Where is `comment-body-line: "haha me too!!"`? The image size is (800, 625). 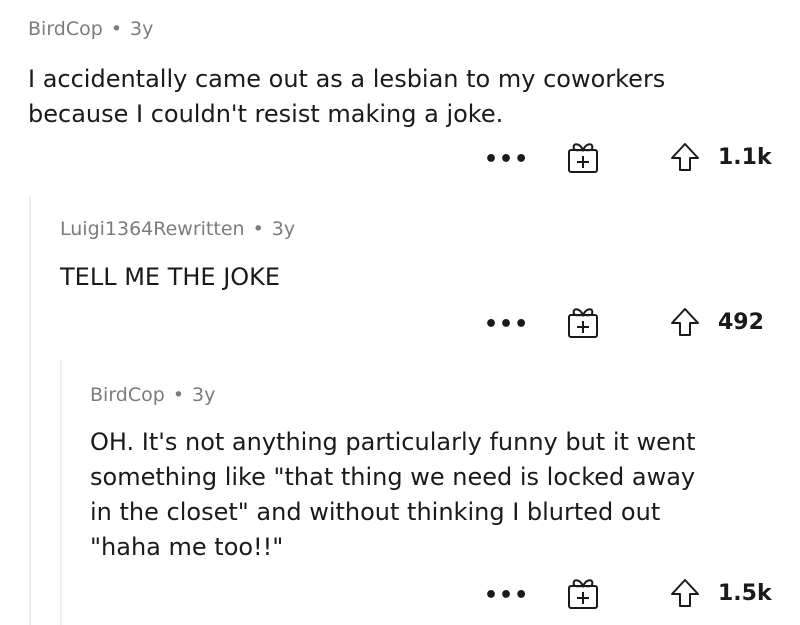
comment-body-line: "haha me too!!" is located at coordinates (187, 547).